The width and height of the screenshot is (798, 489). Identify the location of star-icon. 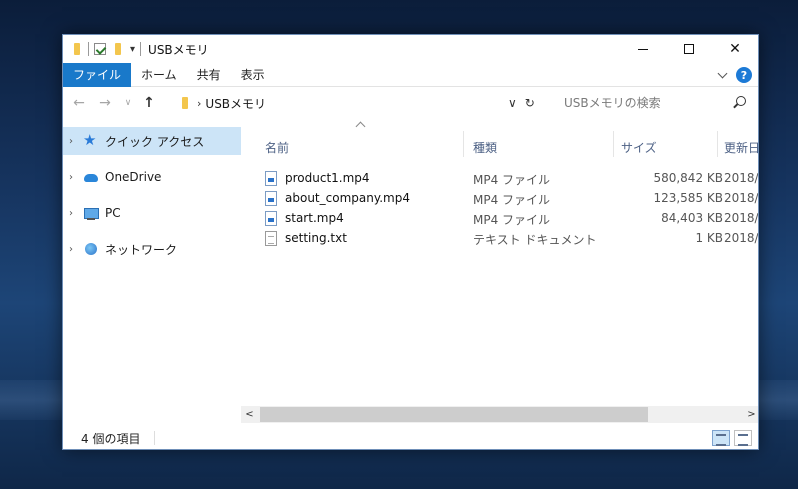
(91, 140).